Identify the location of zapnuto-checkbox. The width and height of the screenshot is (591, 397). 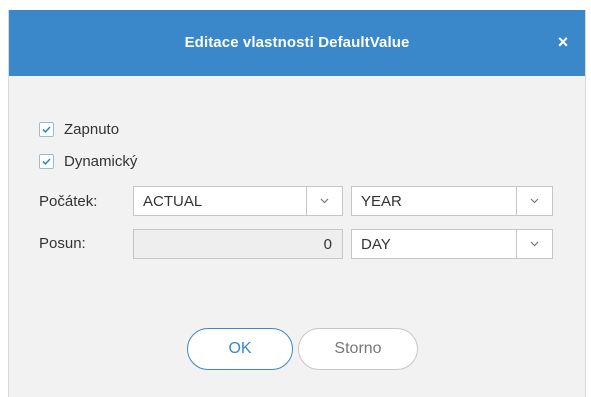
(46, 129).